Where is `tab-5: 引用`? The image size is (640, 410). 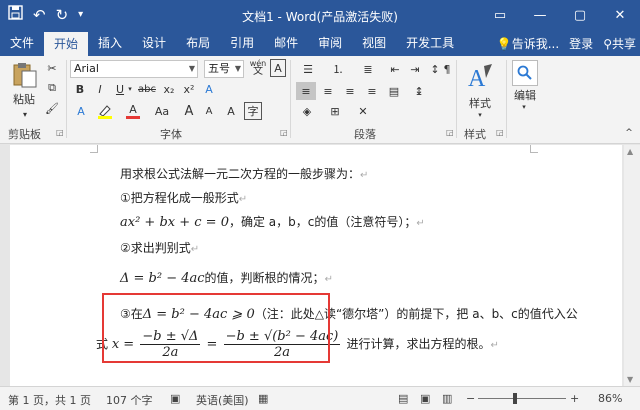
tab-5: 引用 is located at coordinates (242, 43).